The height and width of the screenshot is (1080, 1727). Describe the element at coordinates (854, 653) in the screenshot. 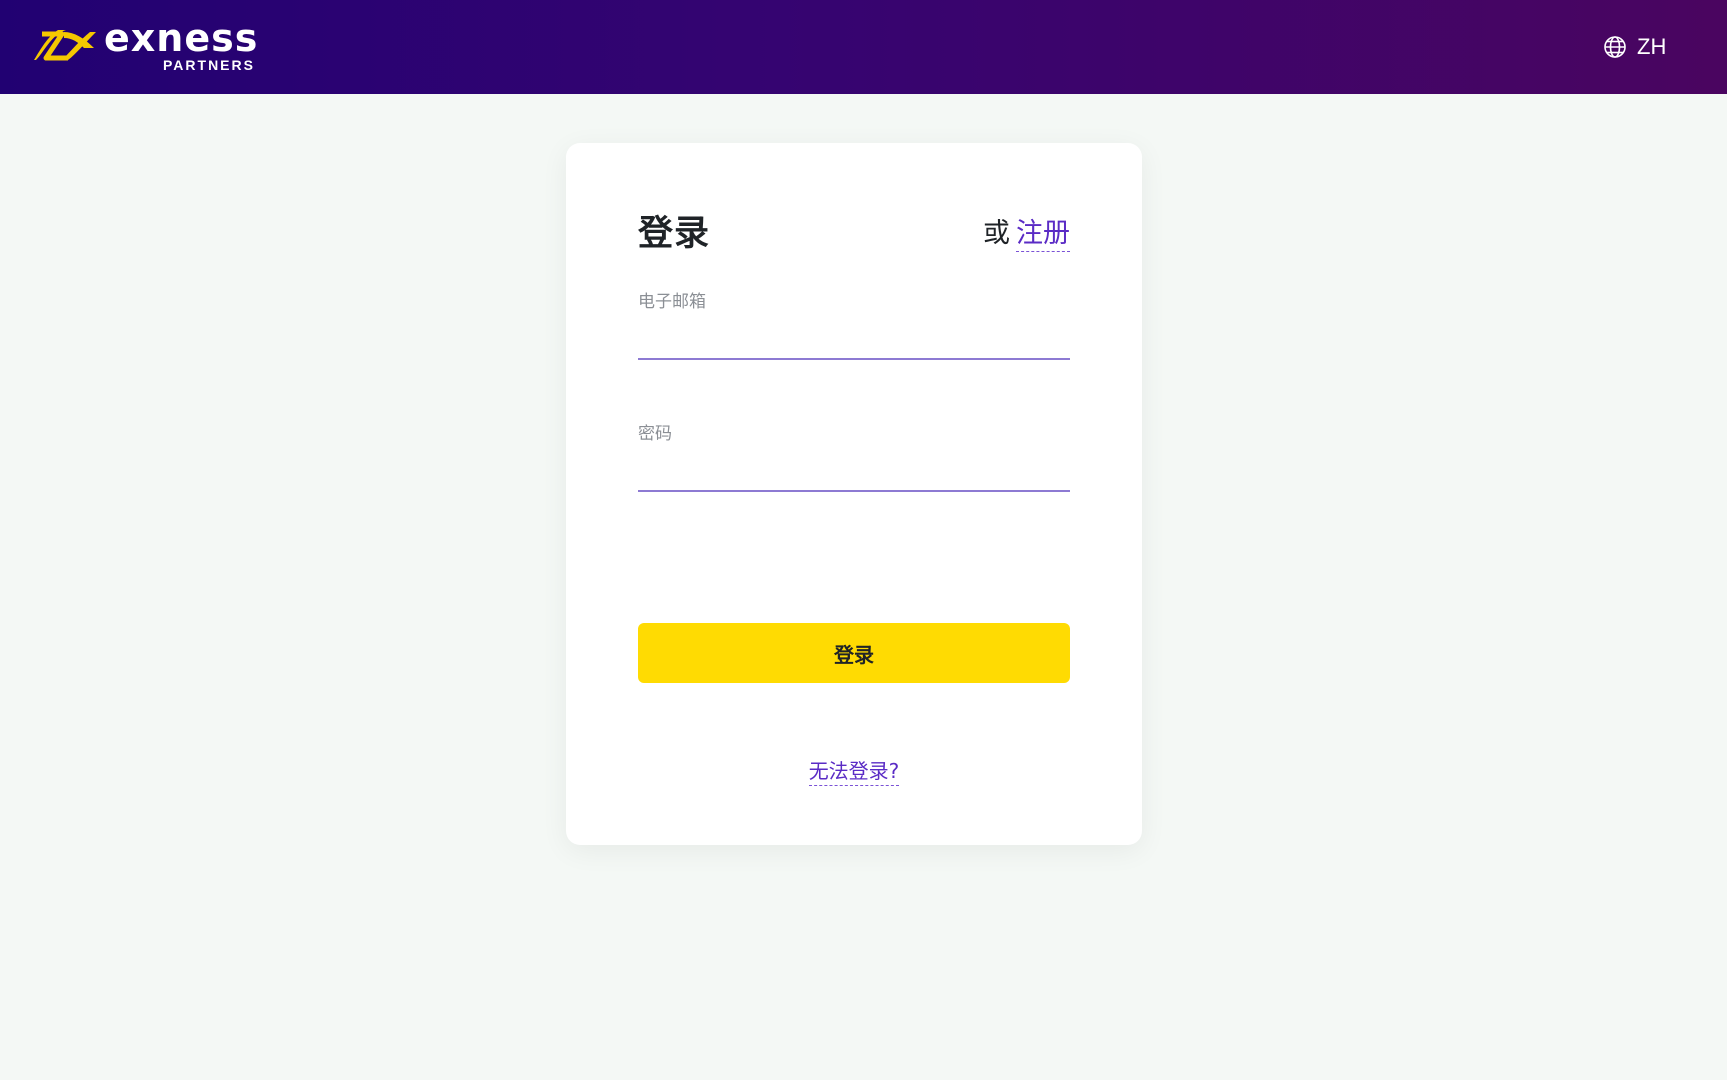

I see `login-button: 登录` at that location.